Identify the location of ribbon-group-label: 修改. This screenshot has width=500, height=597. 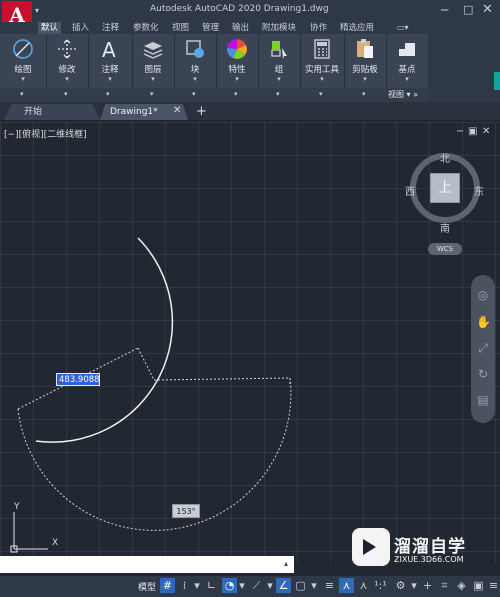
(67, 70).